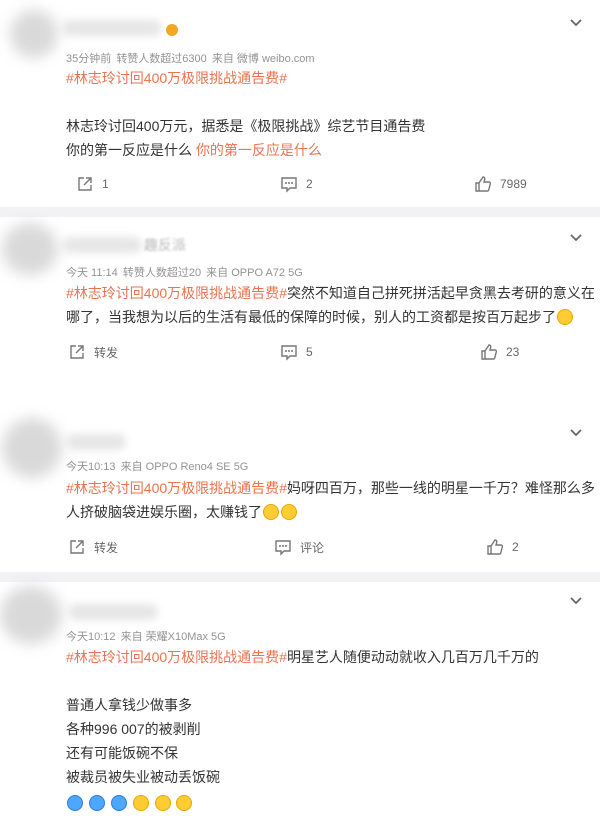 This screenshot has height=816, width=600. I want to click on post-meta: 今天10:12 来自 荣耀X10Max 5G, so click(147, 636).